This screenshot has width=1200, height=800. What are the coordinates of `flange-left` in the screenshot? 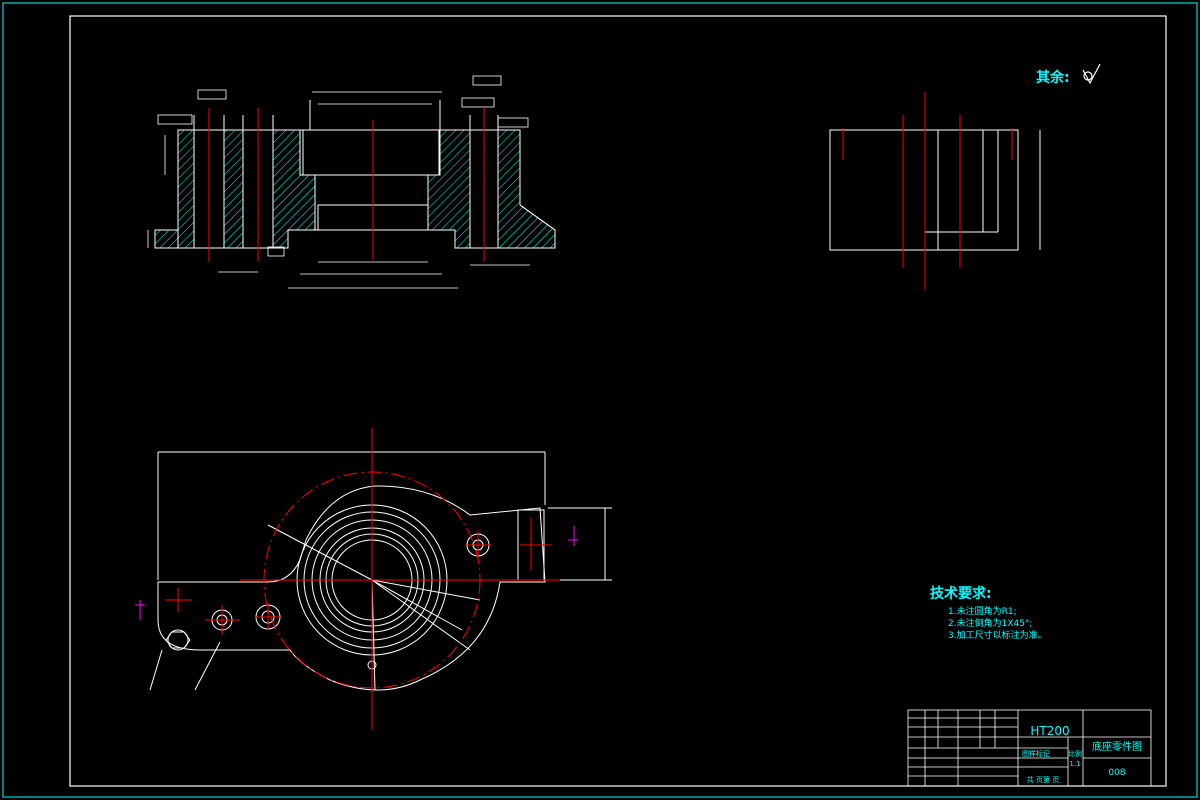 It's located at (166, 239).